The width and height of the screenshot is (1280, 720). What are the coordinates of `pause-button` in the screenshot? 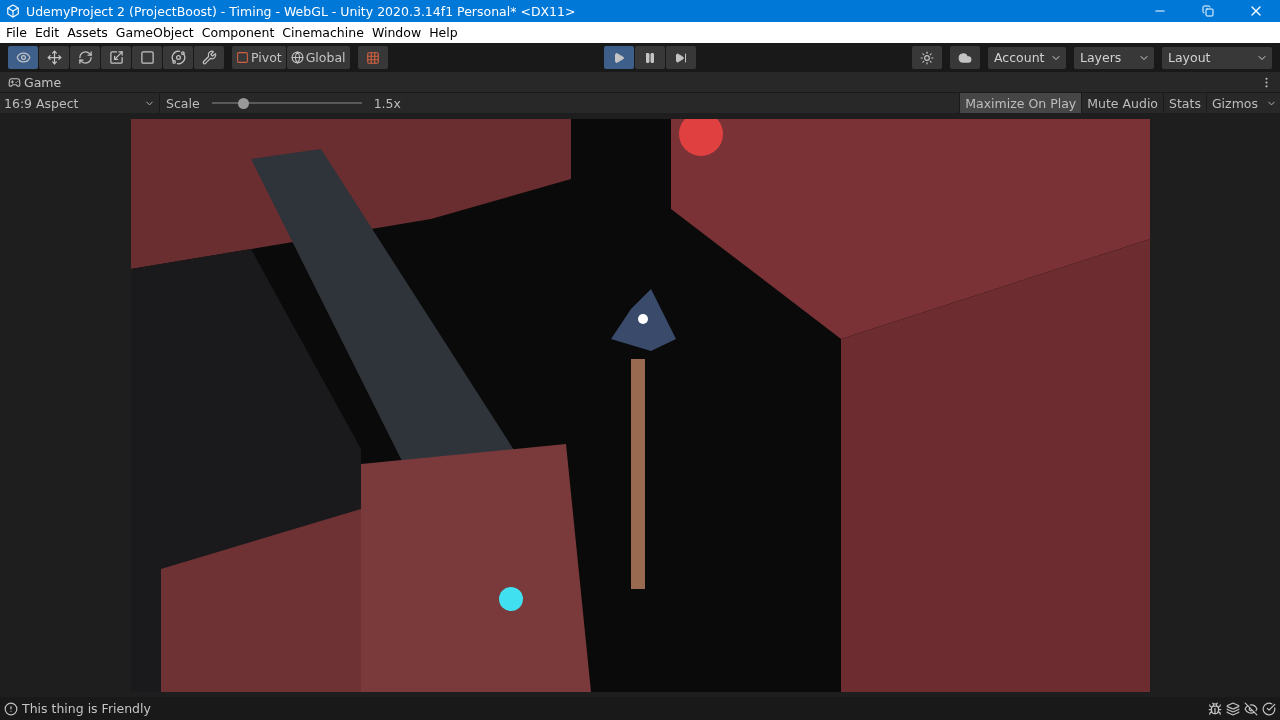 It's located at (649, 57).